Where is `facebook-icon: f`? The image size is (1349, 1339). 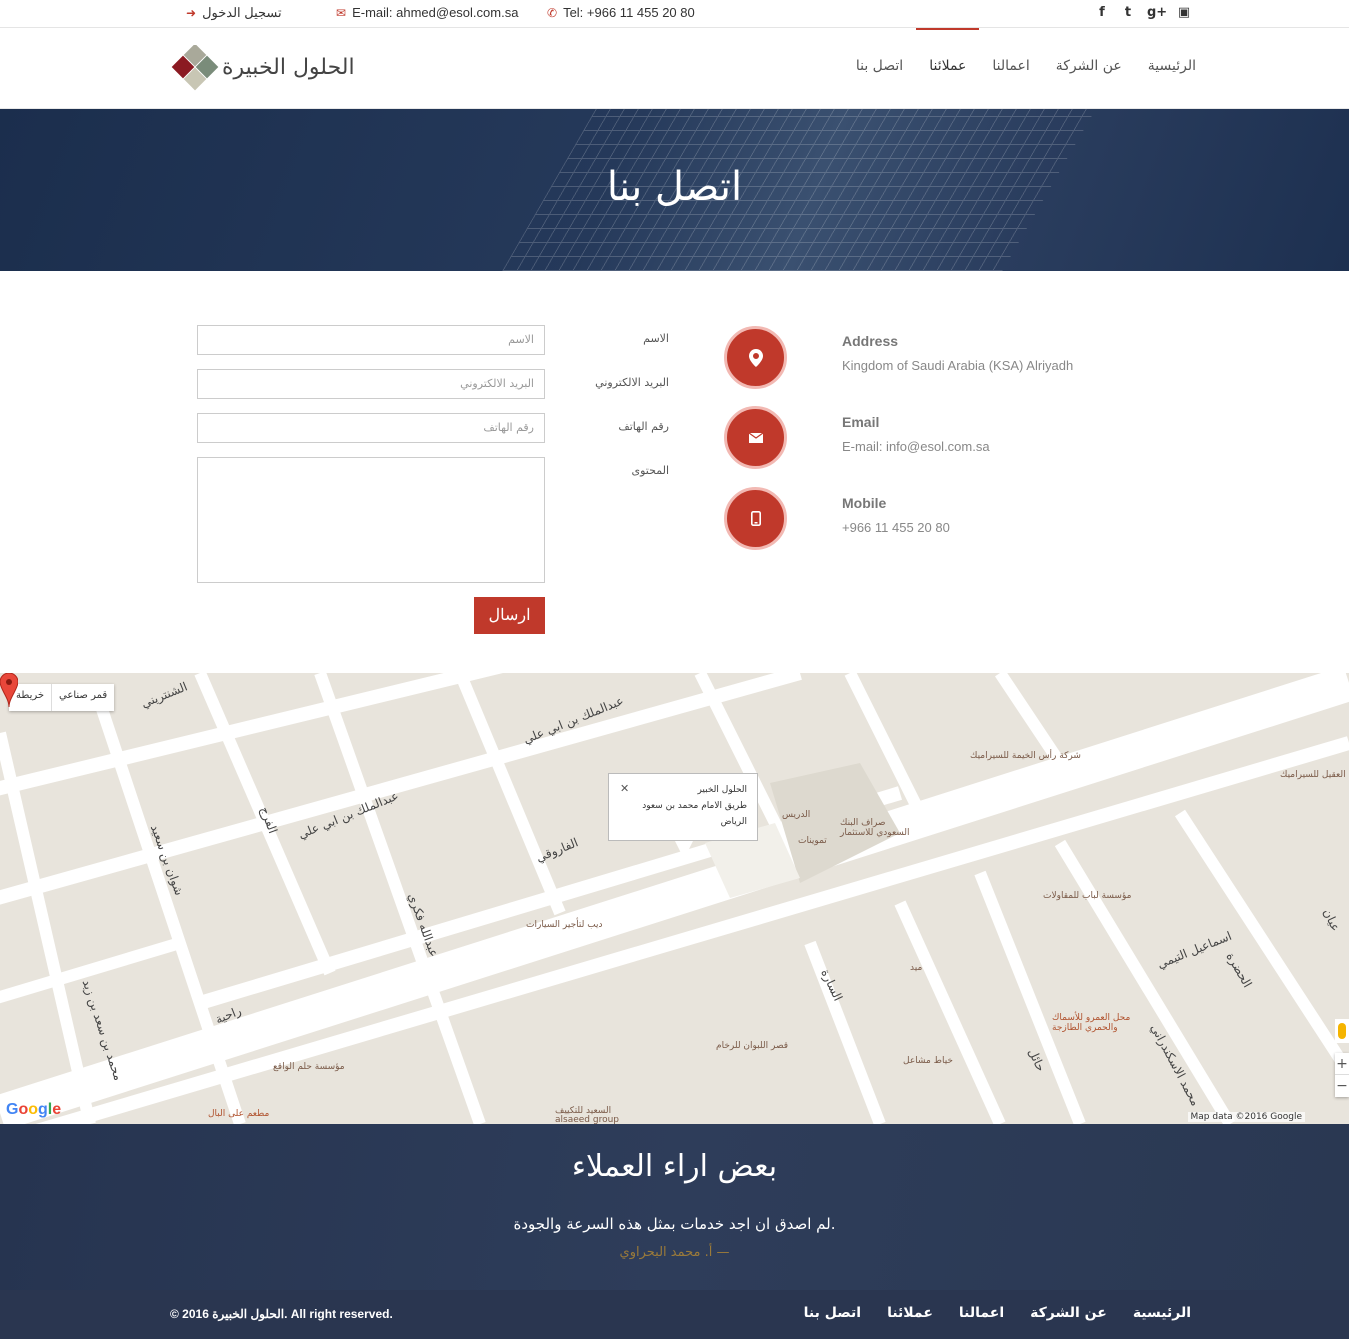
facebook-icon: f is located at coordinates (1102, 12).